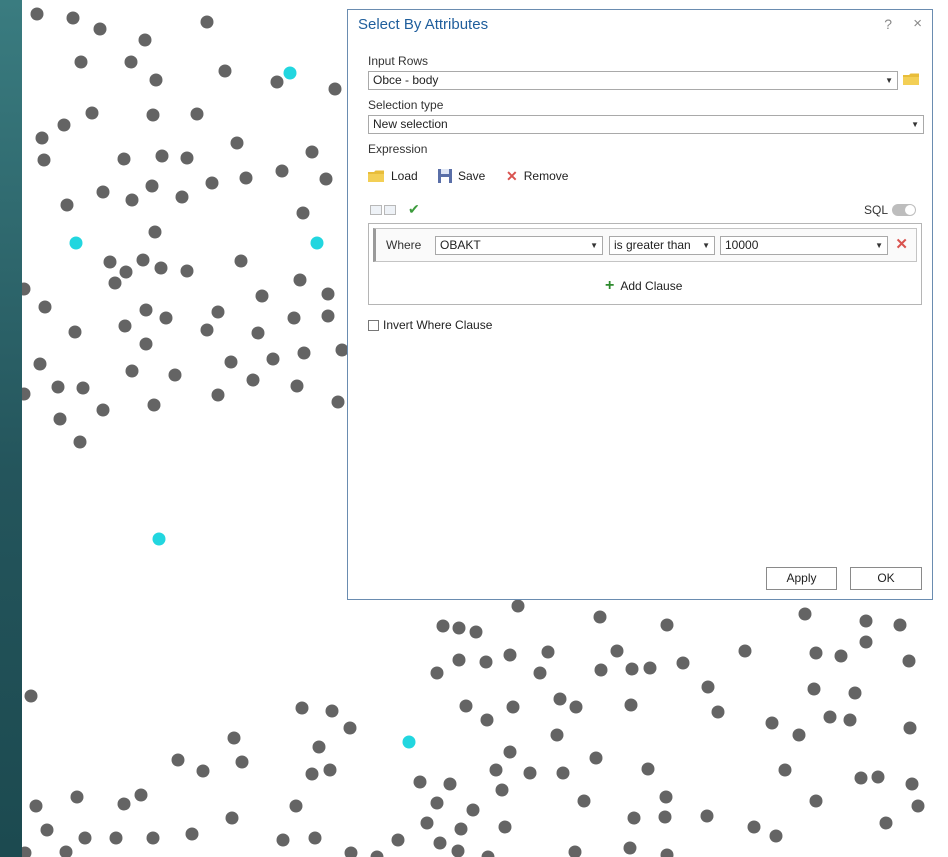 This screenshot has height=857, width=948. Describe the element at coordinates (430, 325) in the screenshot. I see `invert-where-clause-option: Invert Where Clause` at that location.